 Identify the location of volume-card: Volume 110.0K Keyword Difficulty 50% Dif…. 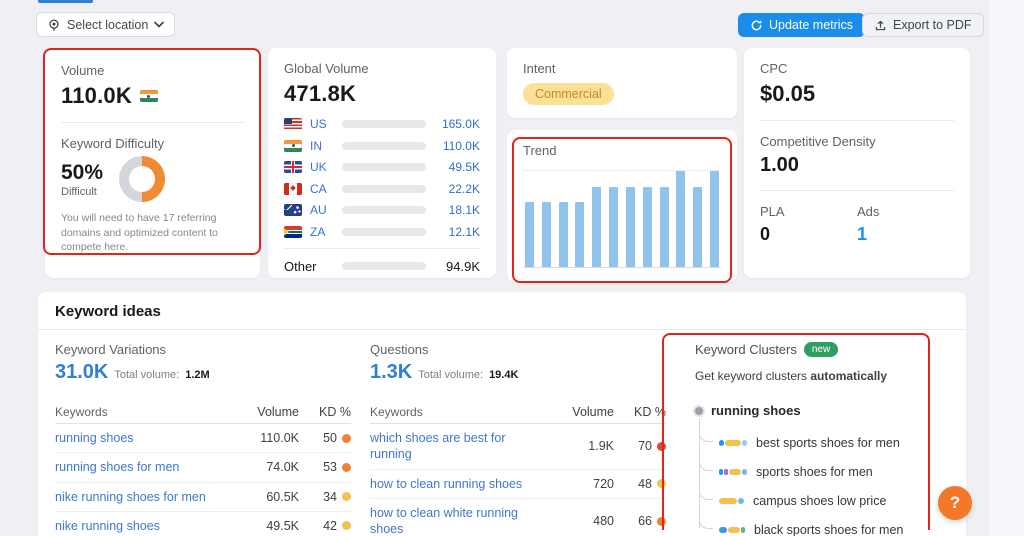
(152, 164).